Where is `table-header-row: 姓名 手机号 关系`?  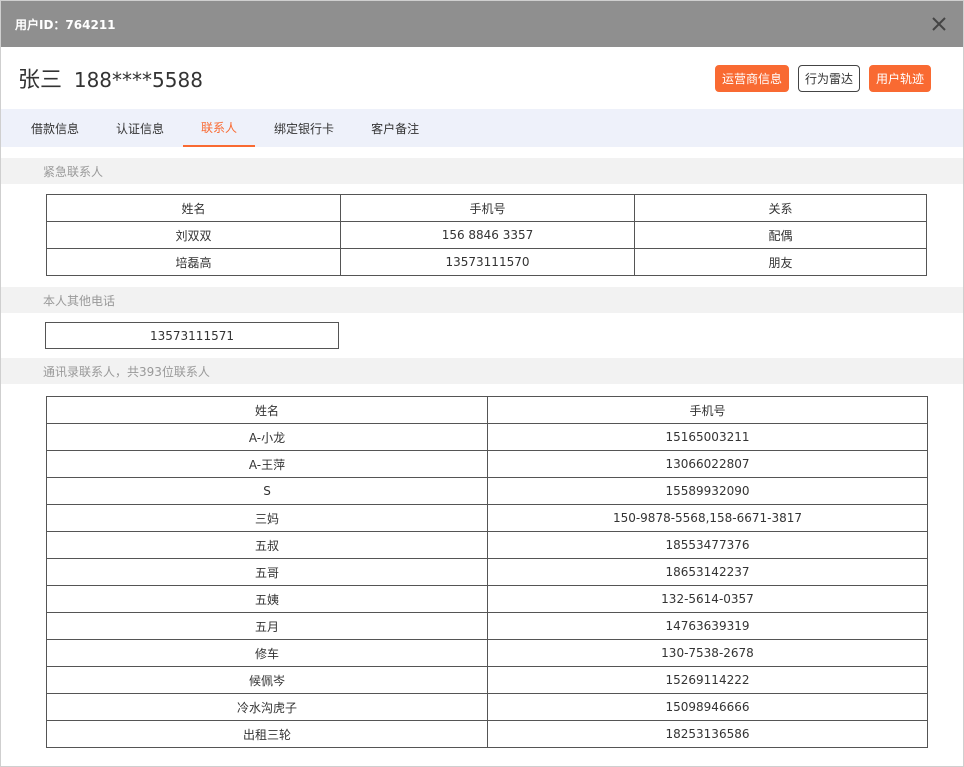 table-header-row: 姓名 手机号 关系 is located at coordinates (486, 208).